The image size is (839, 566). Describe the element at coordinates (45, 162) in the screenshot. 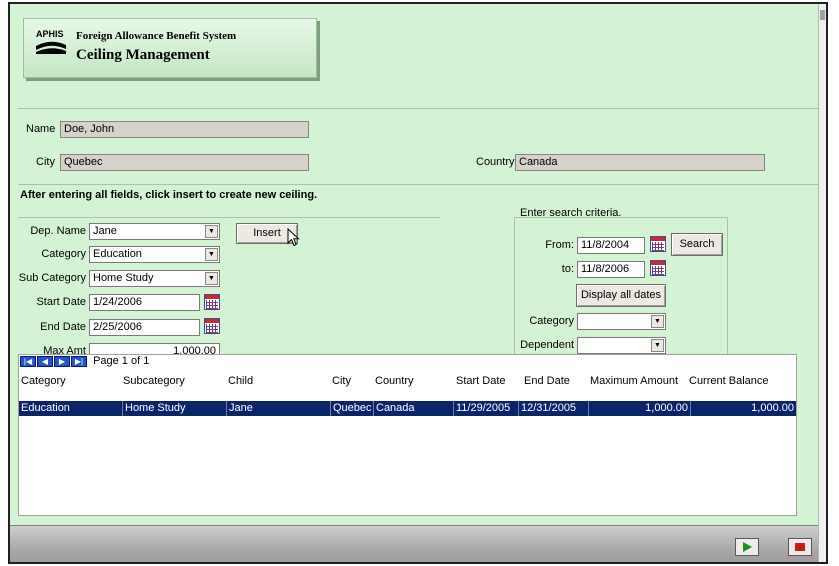

I see `city-label: City` at that location.